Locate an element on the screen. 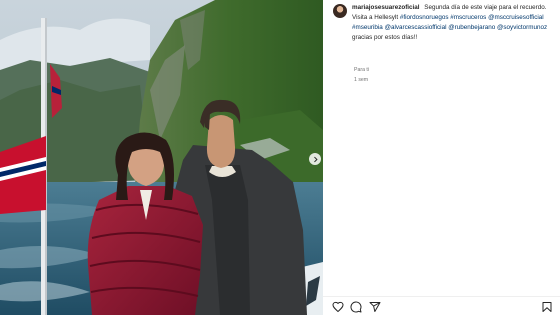  paper-plane-icon is located at coordinates (375, 307).